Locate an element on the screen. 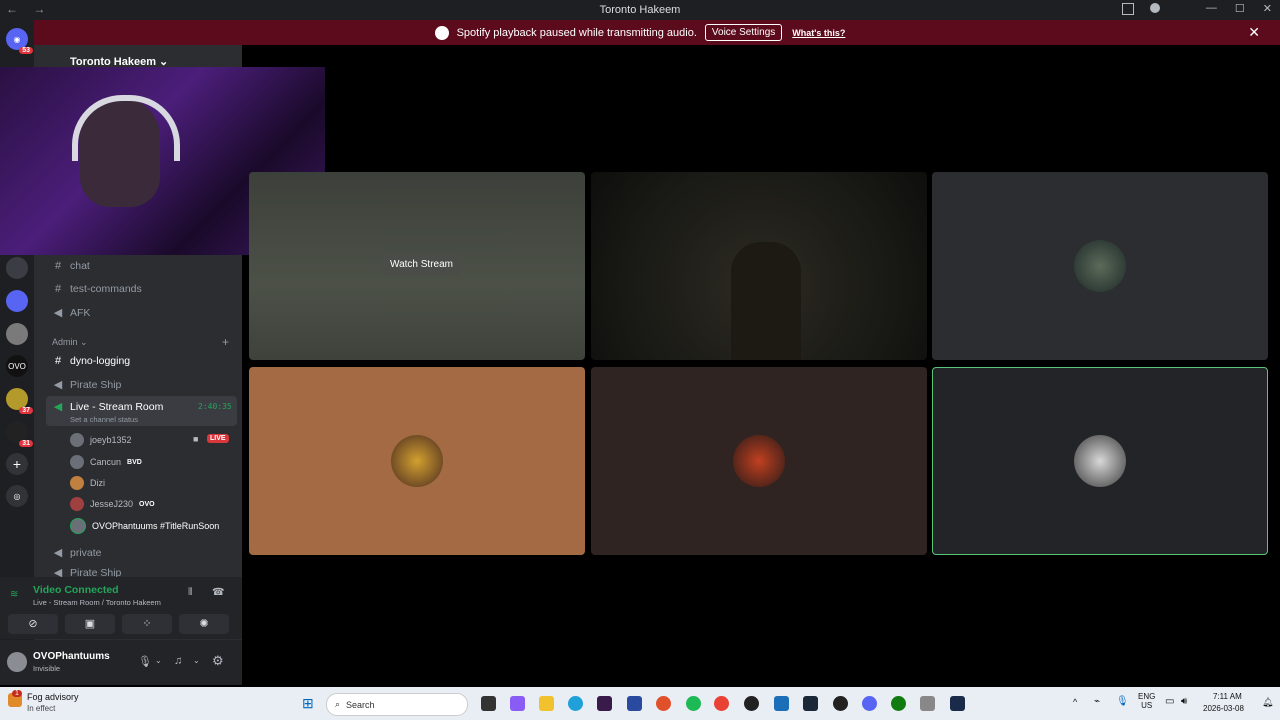  channel-chat: # chat is located at coordinates (71, 266).